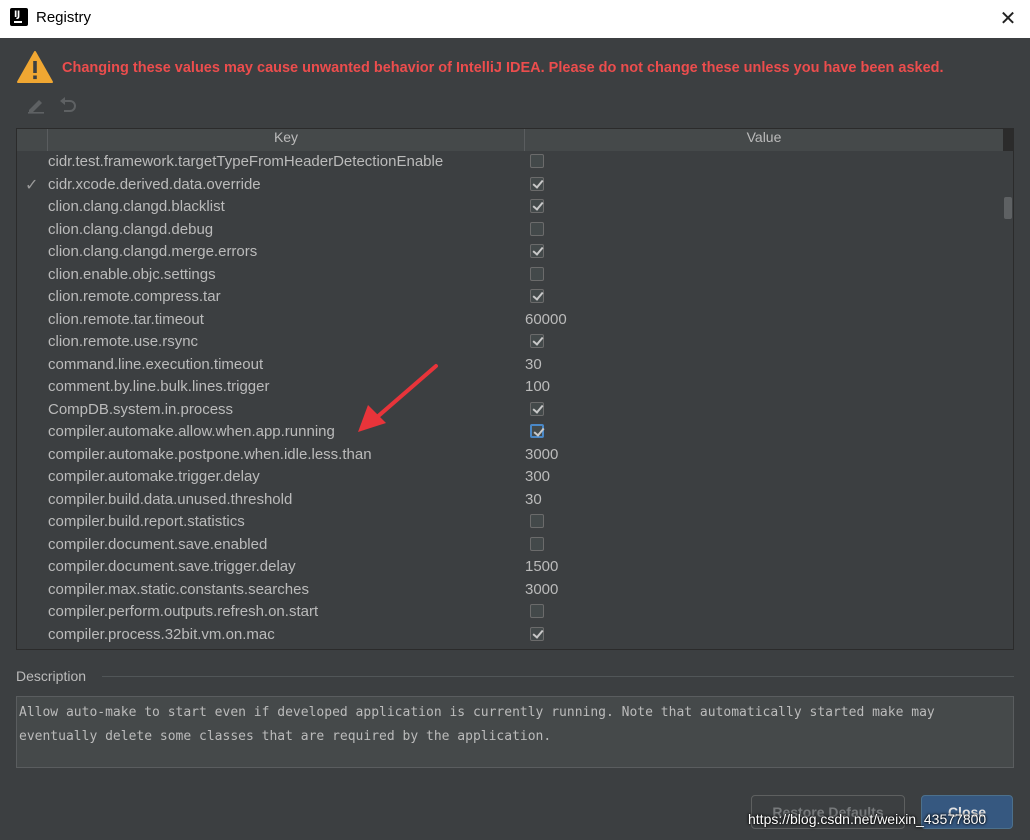 The width and height of the screenshot is (1030, 840). What do you see at coordinates (134, 296) in the screenshot?
I see `row-key: clion.remote.compress.tar` at bounding box center [134, 296].